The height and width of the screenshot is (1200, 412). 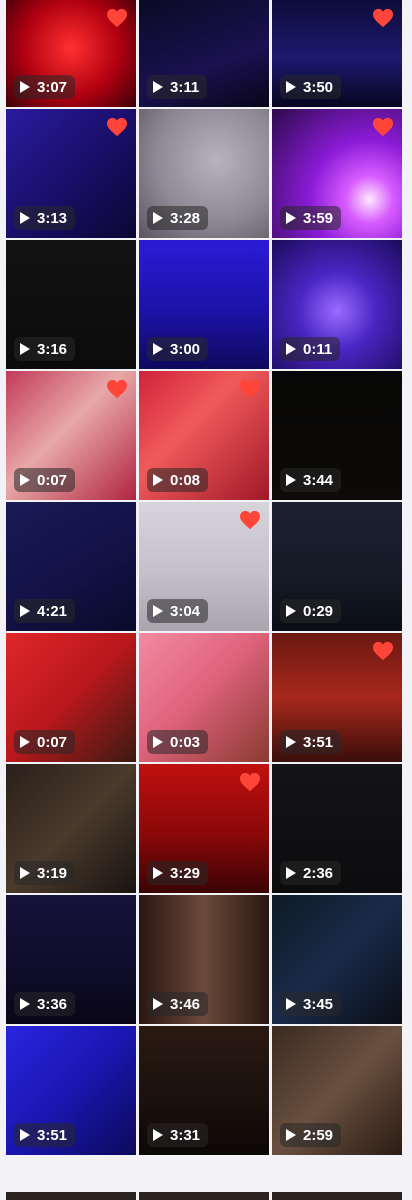 I want to click on video-duration-badge: 3:29, so click(x=178, y=873).